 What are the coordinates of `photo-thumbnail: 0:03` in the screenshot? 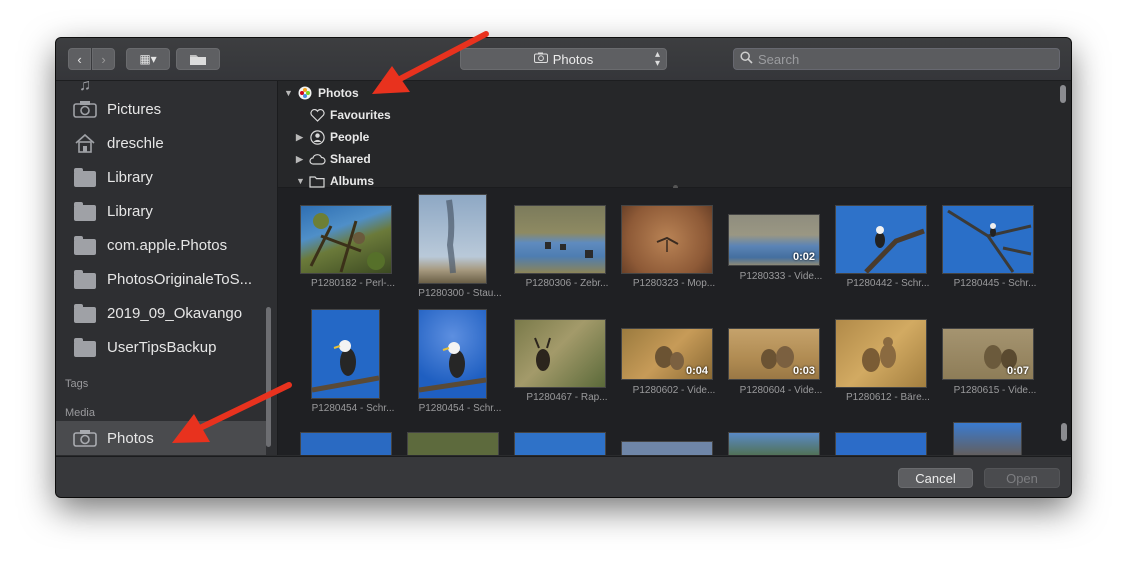 It's located at (774, 354).